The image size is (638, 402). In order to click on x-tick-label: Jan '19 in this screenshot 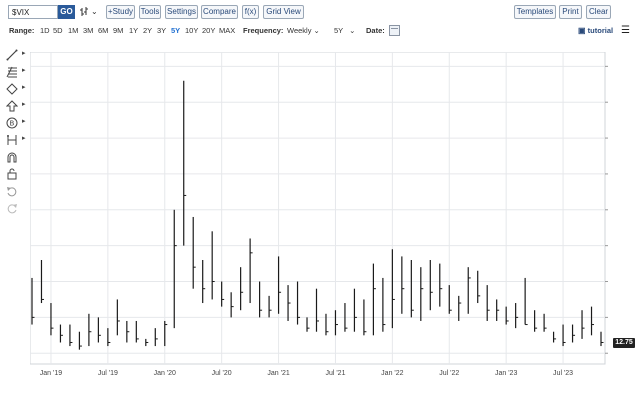, I will do `click(51, 373)`.